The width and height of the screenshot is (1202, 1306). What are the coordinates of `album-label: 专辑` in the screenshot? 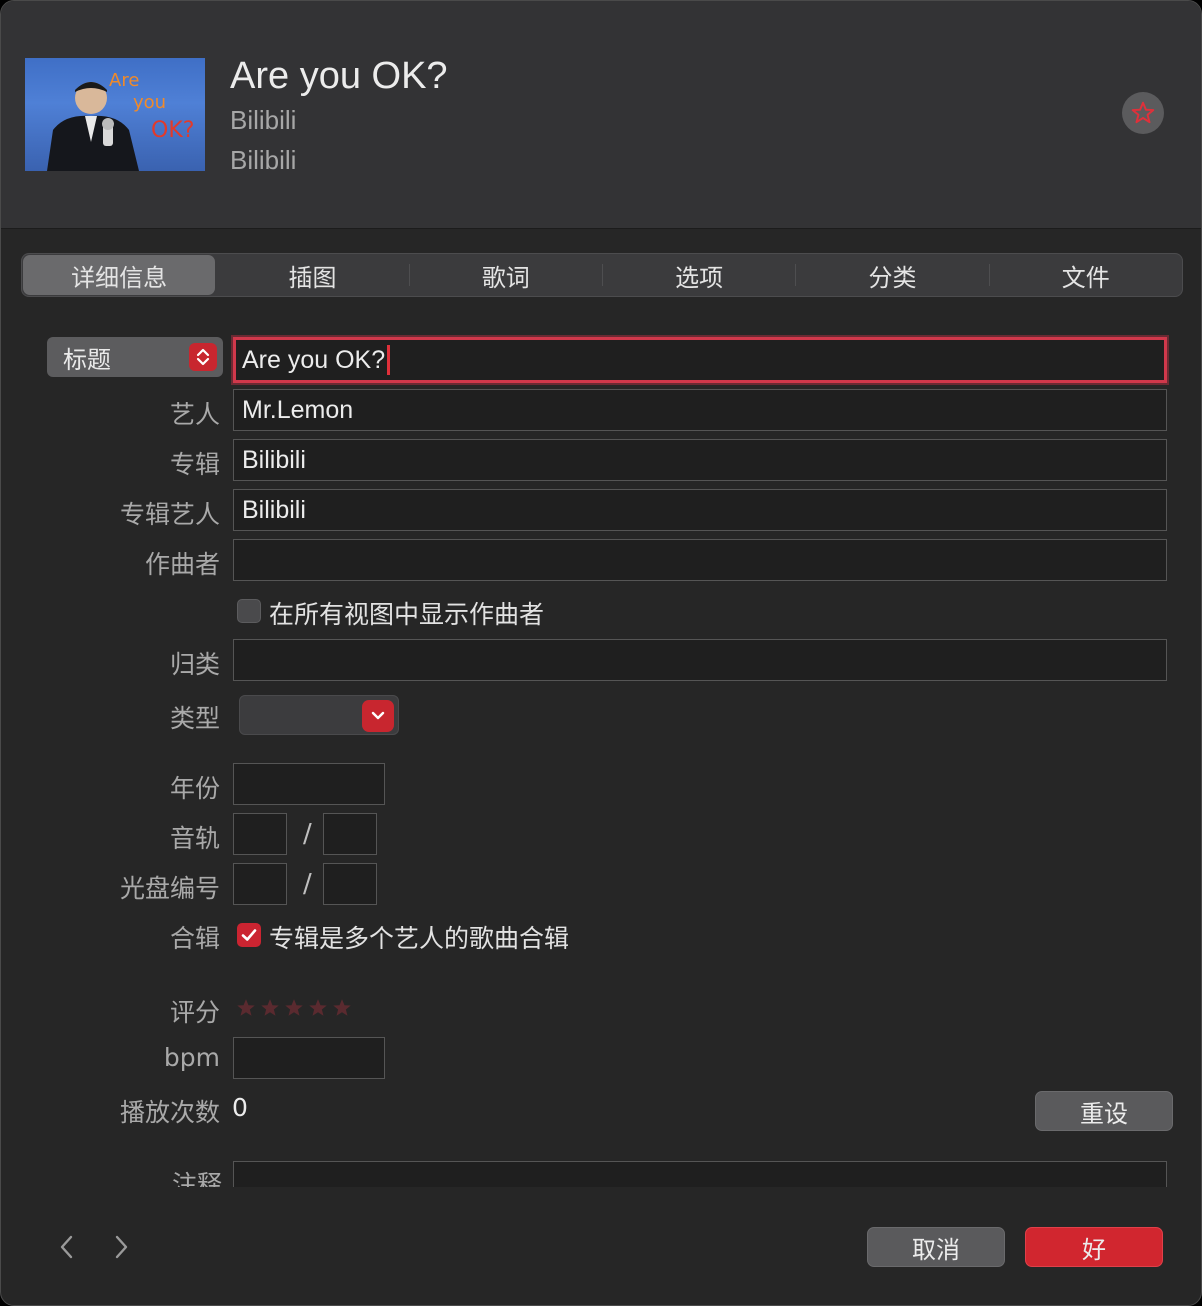 It's located at (194, 464).